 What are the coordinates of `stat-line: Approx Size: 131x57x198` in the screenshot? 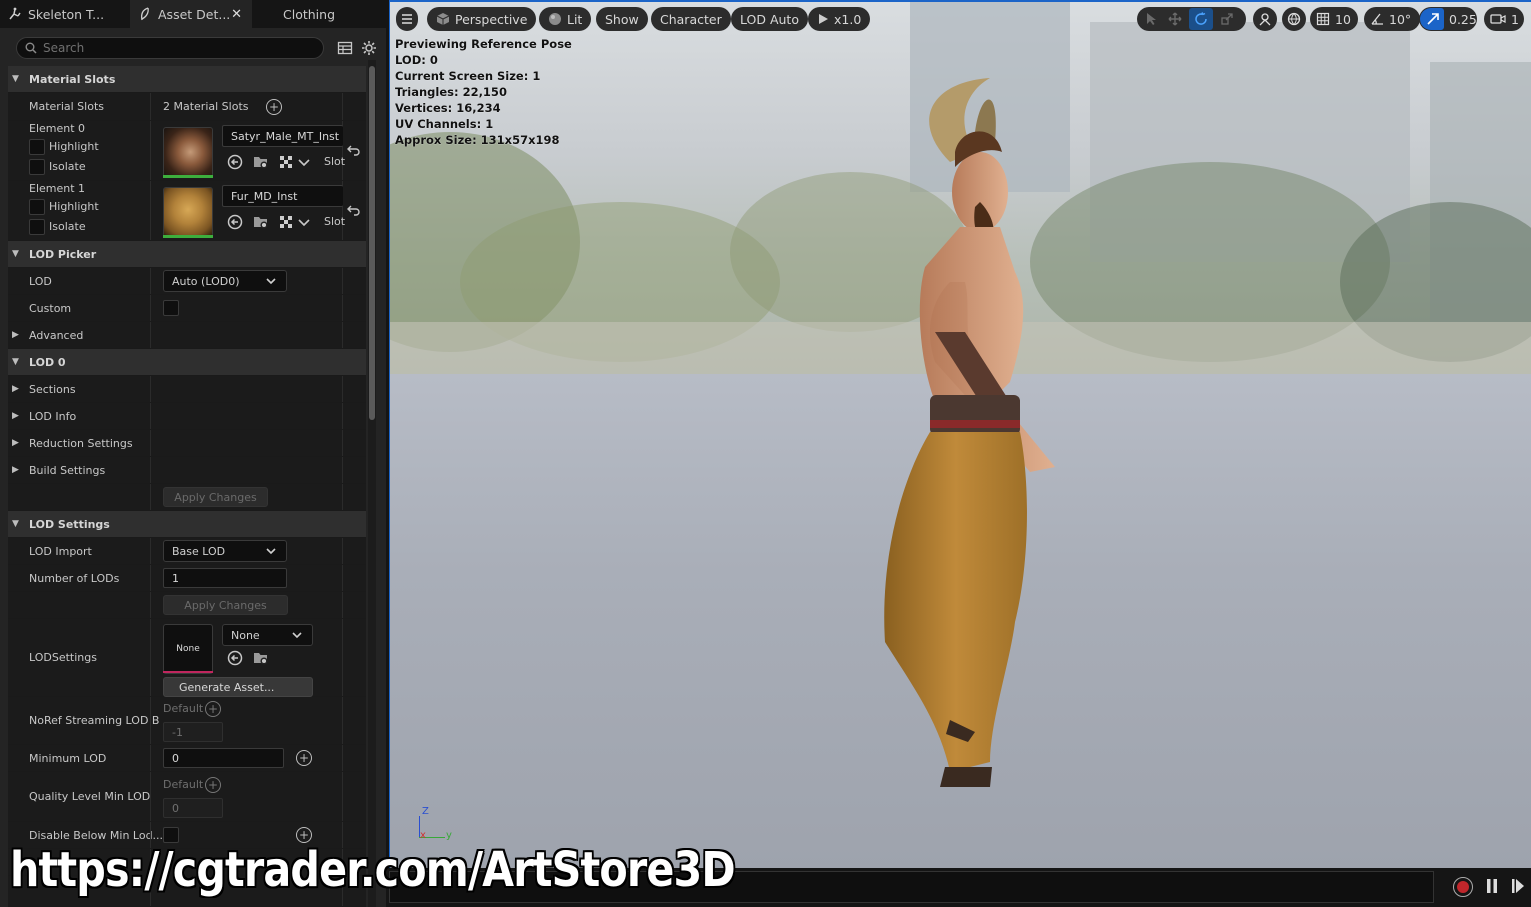 It's located at (477, 140).